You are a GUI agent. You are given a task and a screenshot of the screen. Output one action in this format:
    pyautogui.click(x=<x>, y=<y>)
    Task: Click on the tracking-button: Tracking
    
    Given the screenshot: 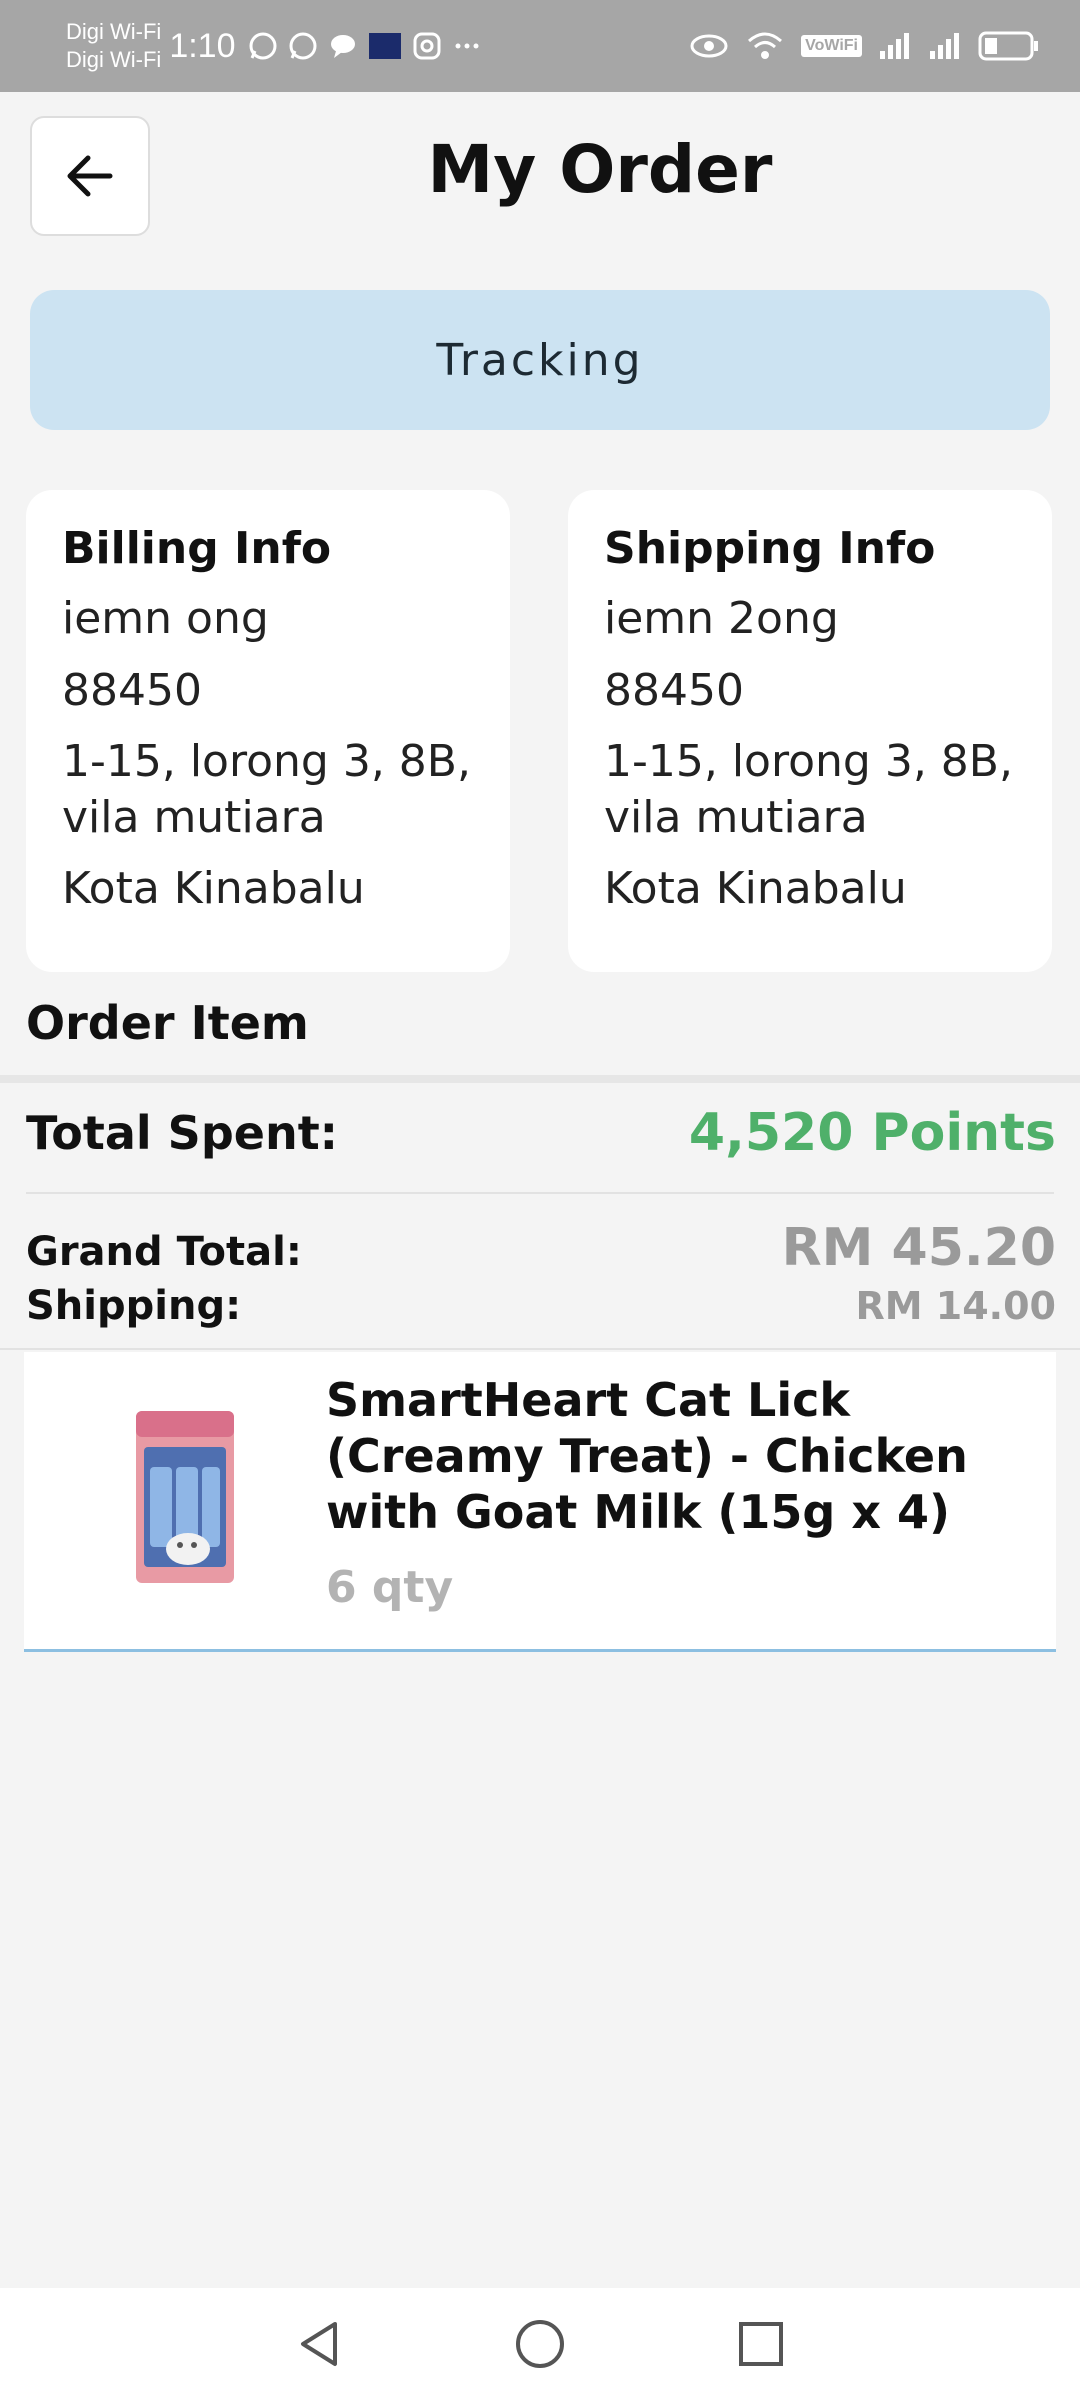 What is the action you would take?
    pyautogui.click(x=540, y=360)
    